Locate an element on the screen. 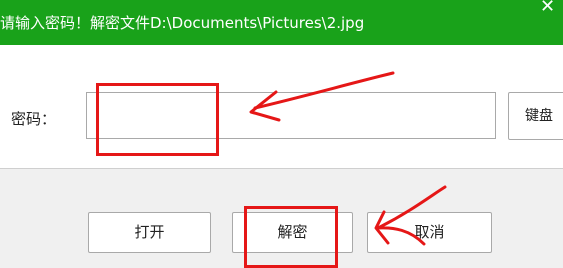  cancel-button: 取消 is located at coordinates (429, 232).